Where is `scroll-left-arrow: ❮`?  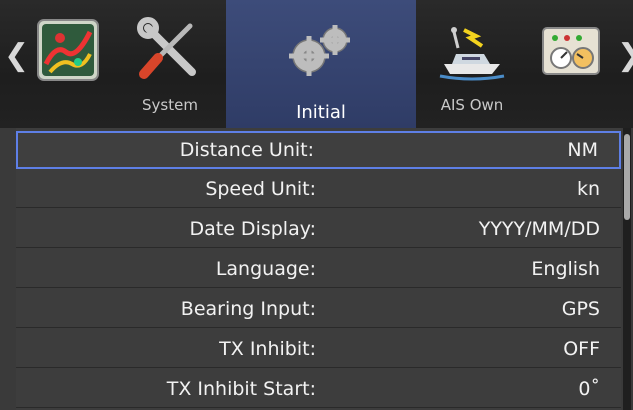
scroll-left-arrow: ❮ is located at coordinates (16, 56).